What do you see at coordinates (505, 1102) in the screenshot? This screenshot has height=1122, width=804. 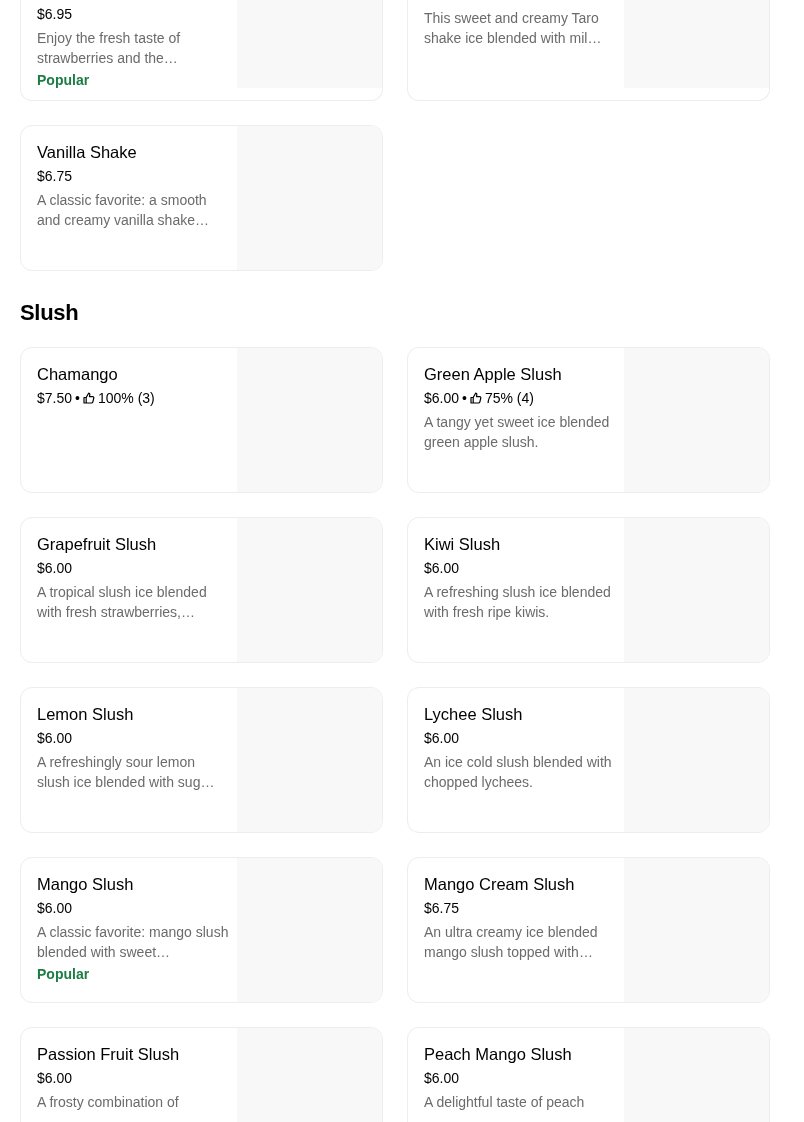 I see `item-description: A delightful taste of peach` at bounding box center [505, 1102].